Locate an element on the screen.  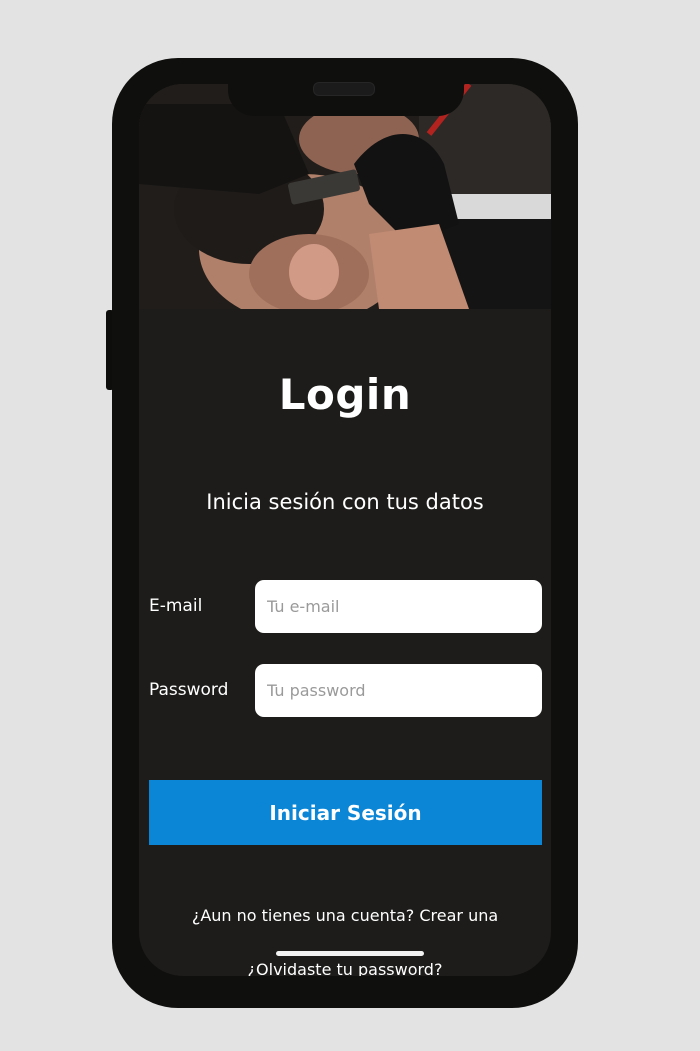
barber-photo is located at coordinates (345, 196).